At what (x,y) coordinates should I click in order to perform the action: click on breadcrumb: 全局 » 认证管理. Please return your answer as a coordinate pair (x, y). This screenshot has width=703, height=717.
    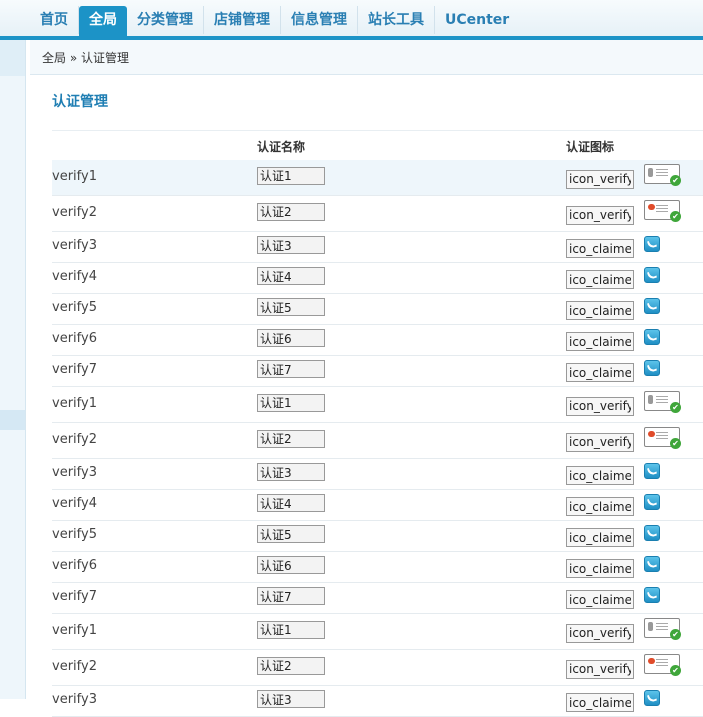
    Looking at the image, I should click on (366, 57).